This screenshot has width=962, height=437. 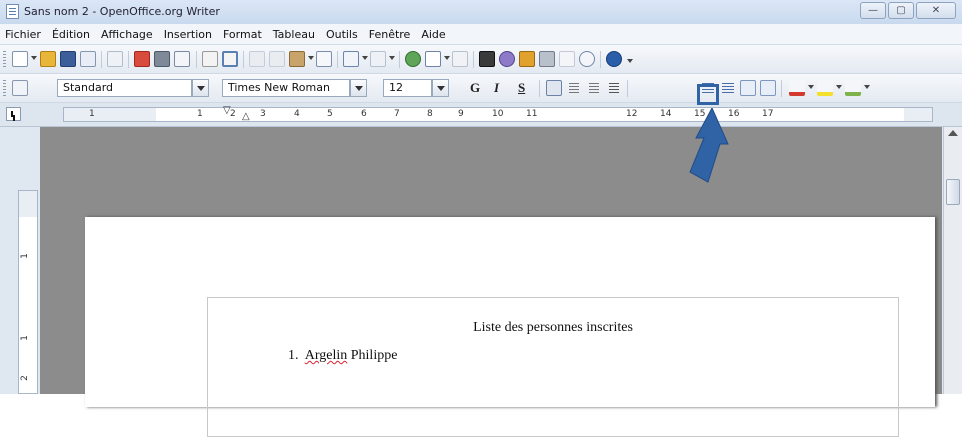 What do you see at coordinates (324, 59) in the screenshot?
I see `format-paintbrush-icon` at bounding box center [324, 59].